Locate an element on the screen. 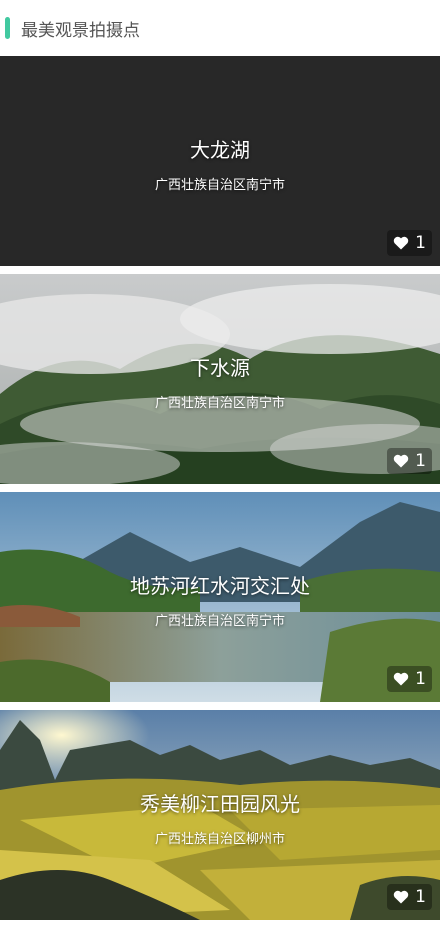 The image size is (440, 926). spot-location: 广西壮族自治区柳州市 is located at coordinates (219, 839).